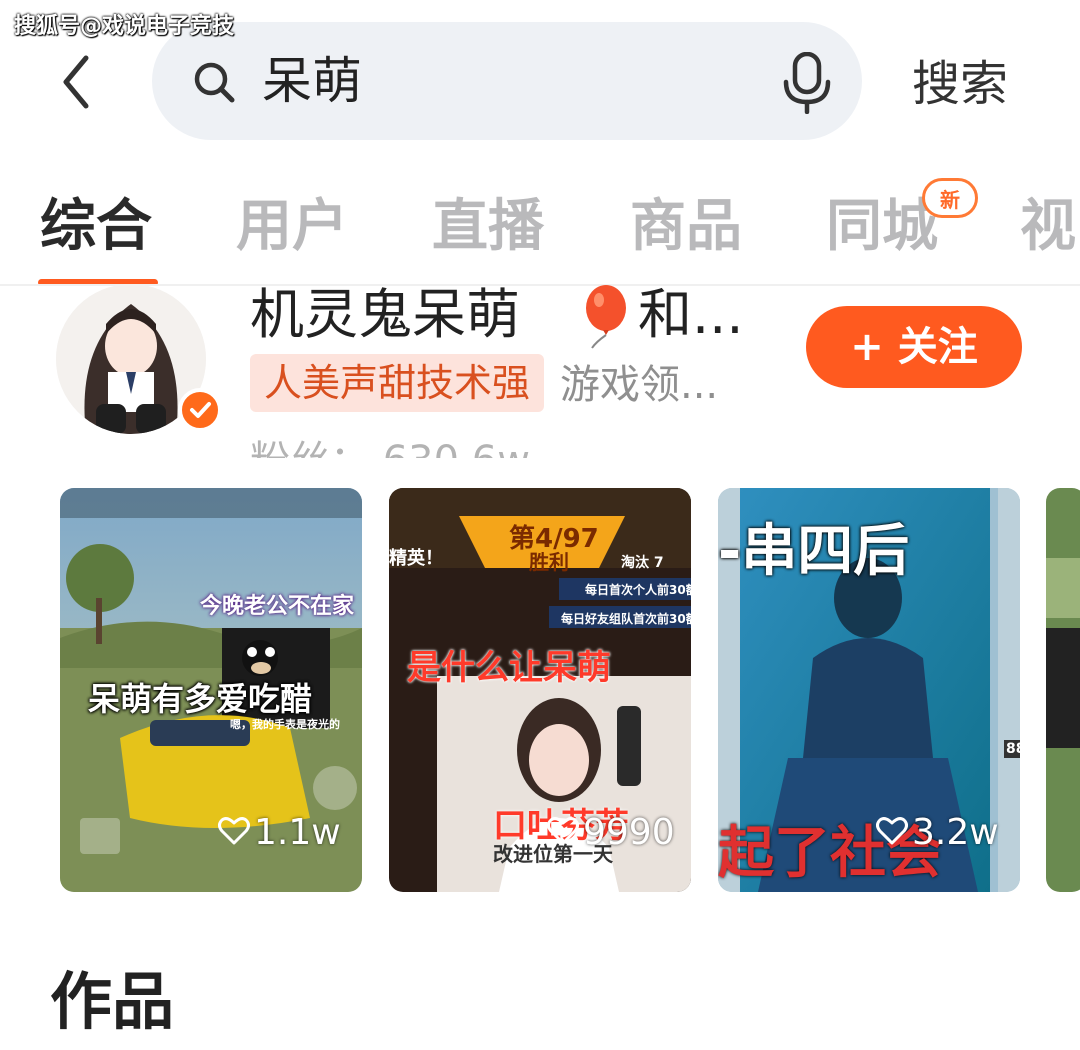  I want to click on watermark: 搜狐号@戏说电子竞技, so click(124, 26).